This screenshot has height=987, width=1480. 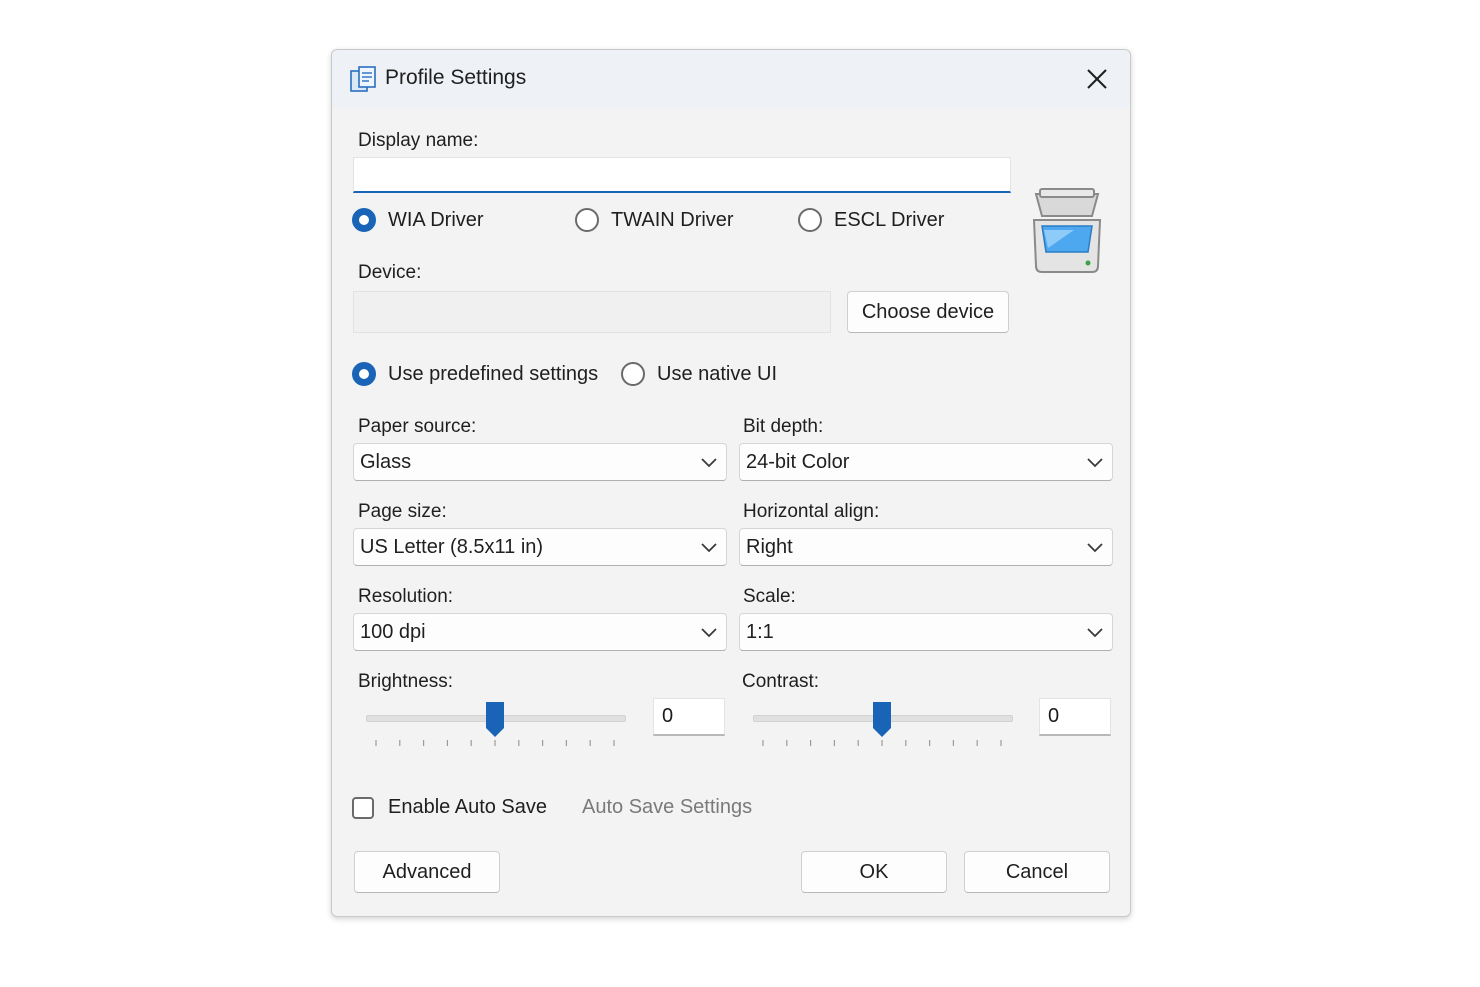 What do you see at coordinates (493, 373) in the screenshot?
I see `radio-predefined-label: Use predefined settings` at bounding box center [493, 373].